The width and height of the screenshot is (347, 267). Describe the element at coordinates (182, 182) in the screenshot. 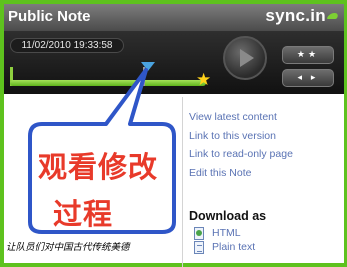

I see `sidebar-divider` at that location.